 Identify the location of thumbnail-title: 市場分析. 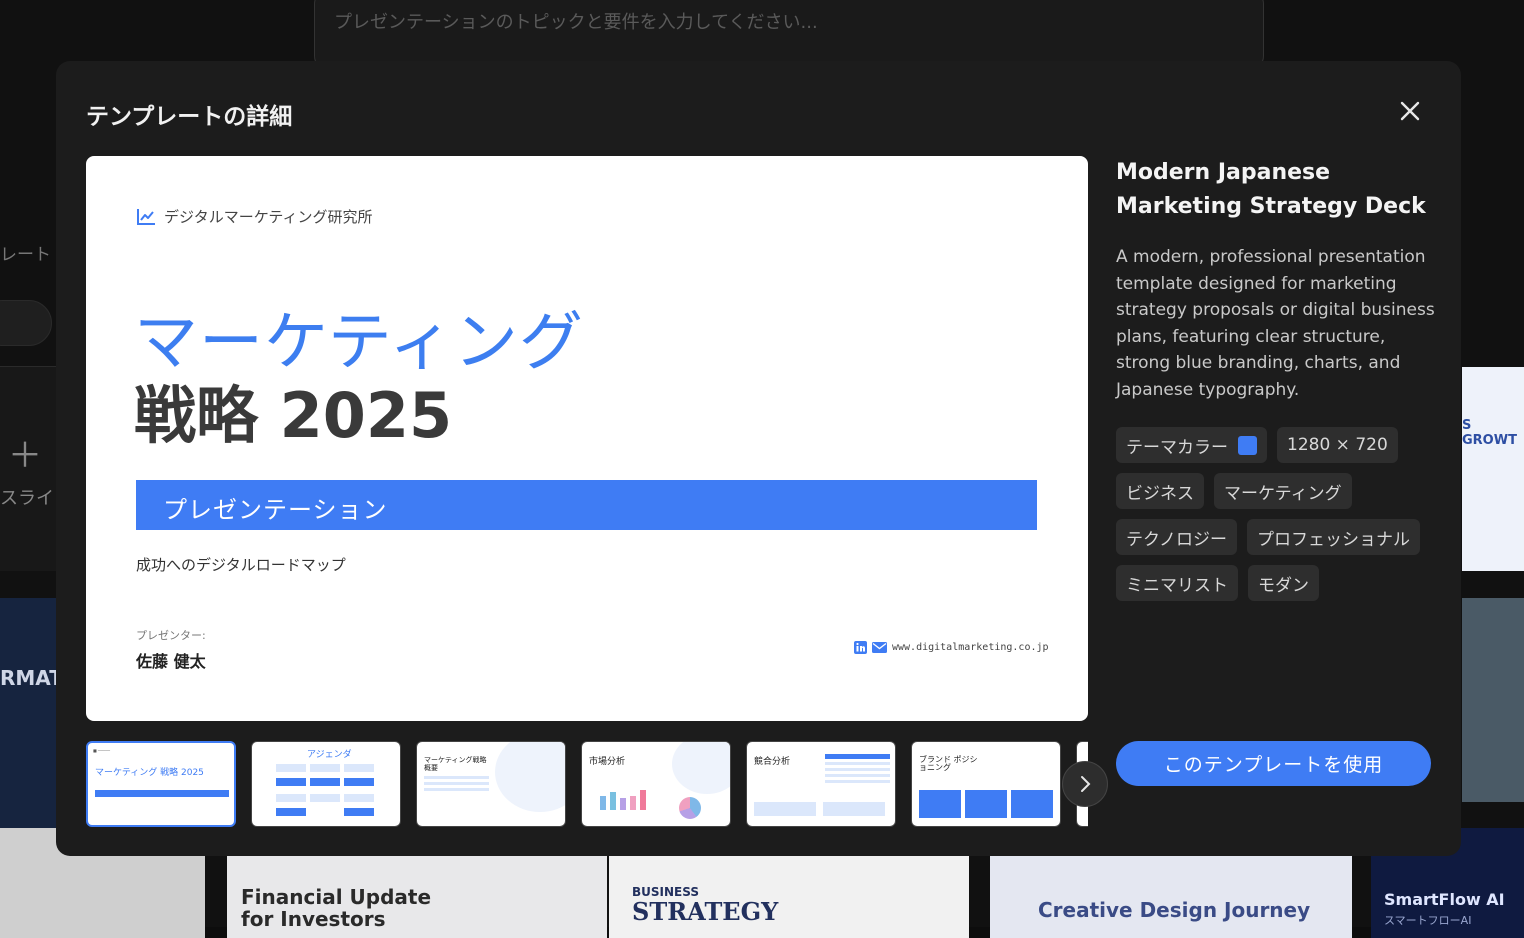
(607, 760).